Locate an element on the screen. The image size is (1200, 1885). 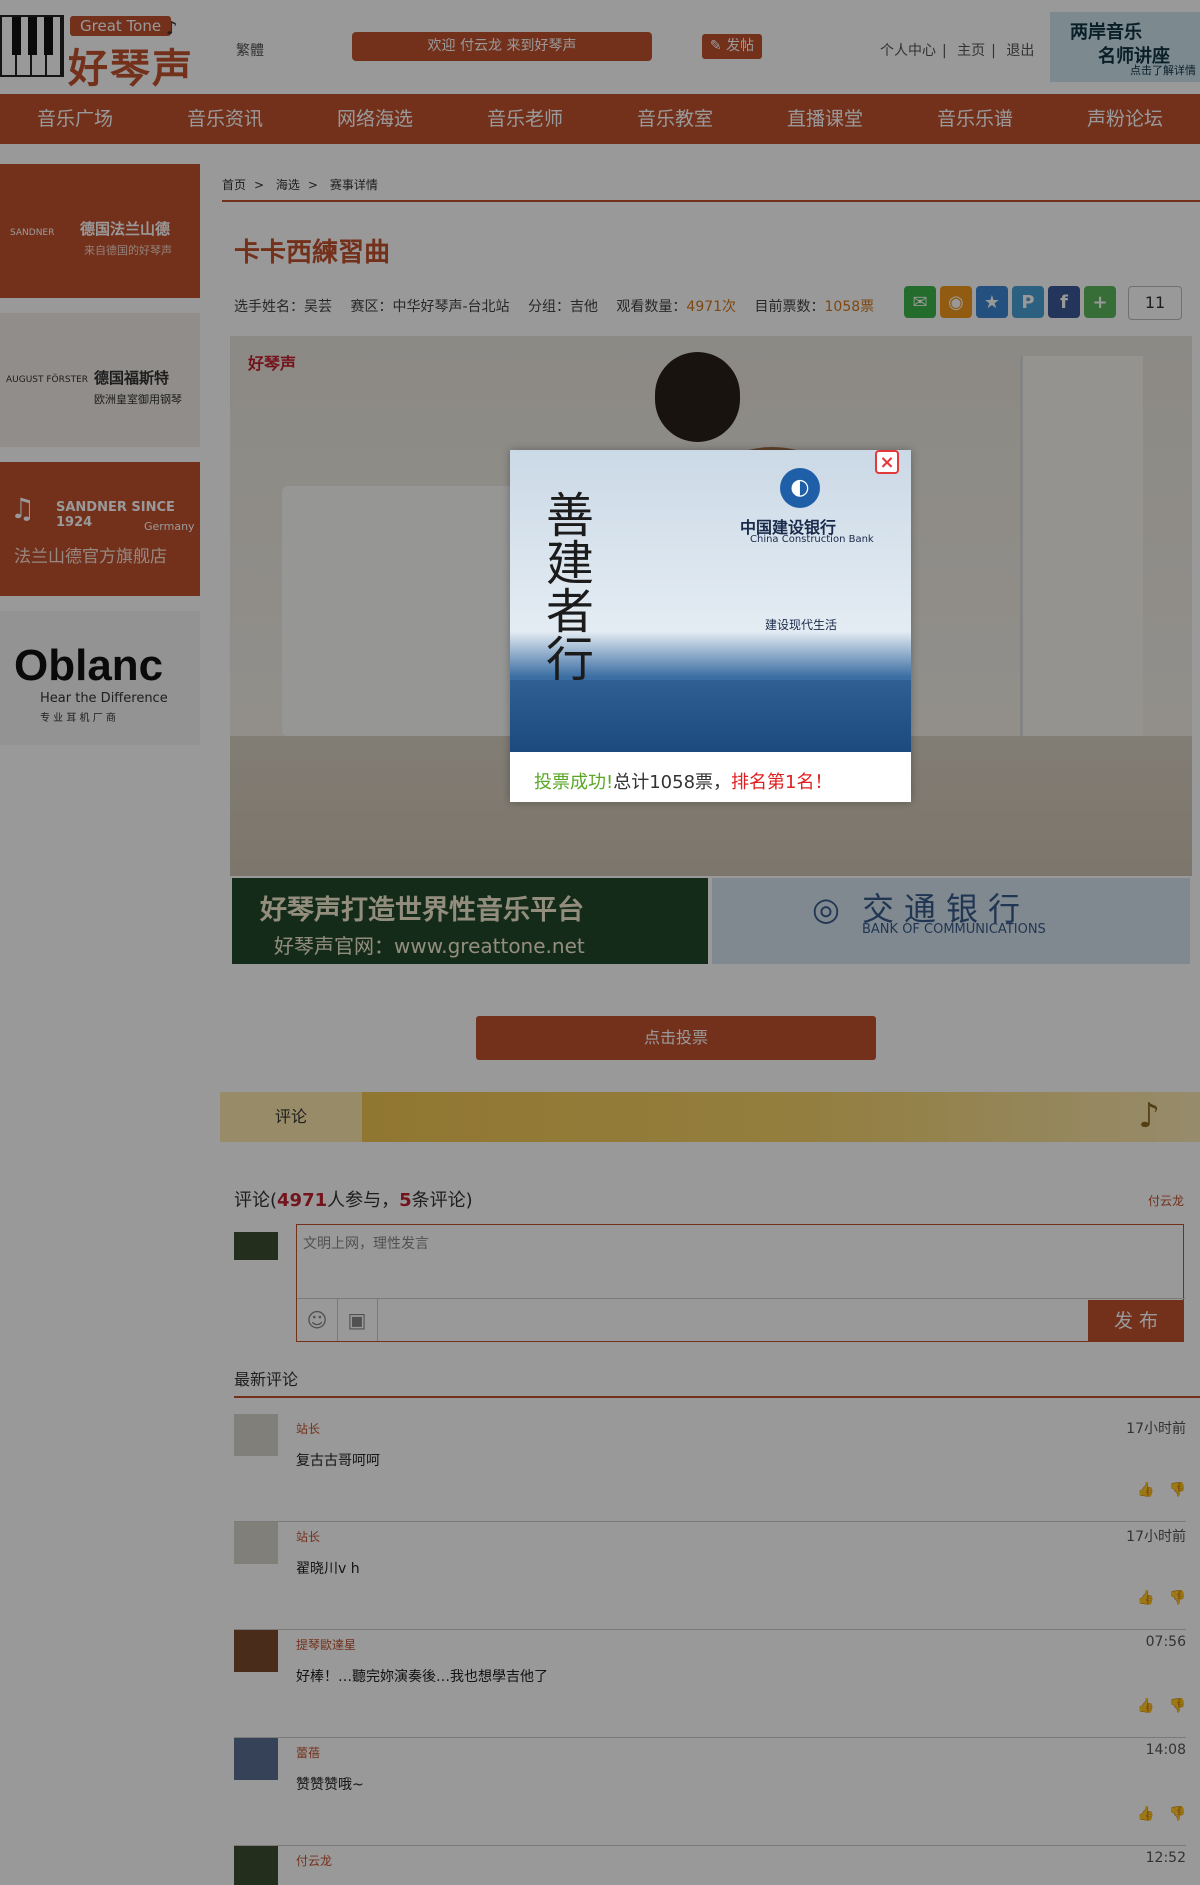
share-bar: ✉ ◉ ★ P f + is located at coordinates (1010, 302).